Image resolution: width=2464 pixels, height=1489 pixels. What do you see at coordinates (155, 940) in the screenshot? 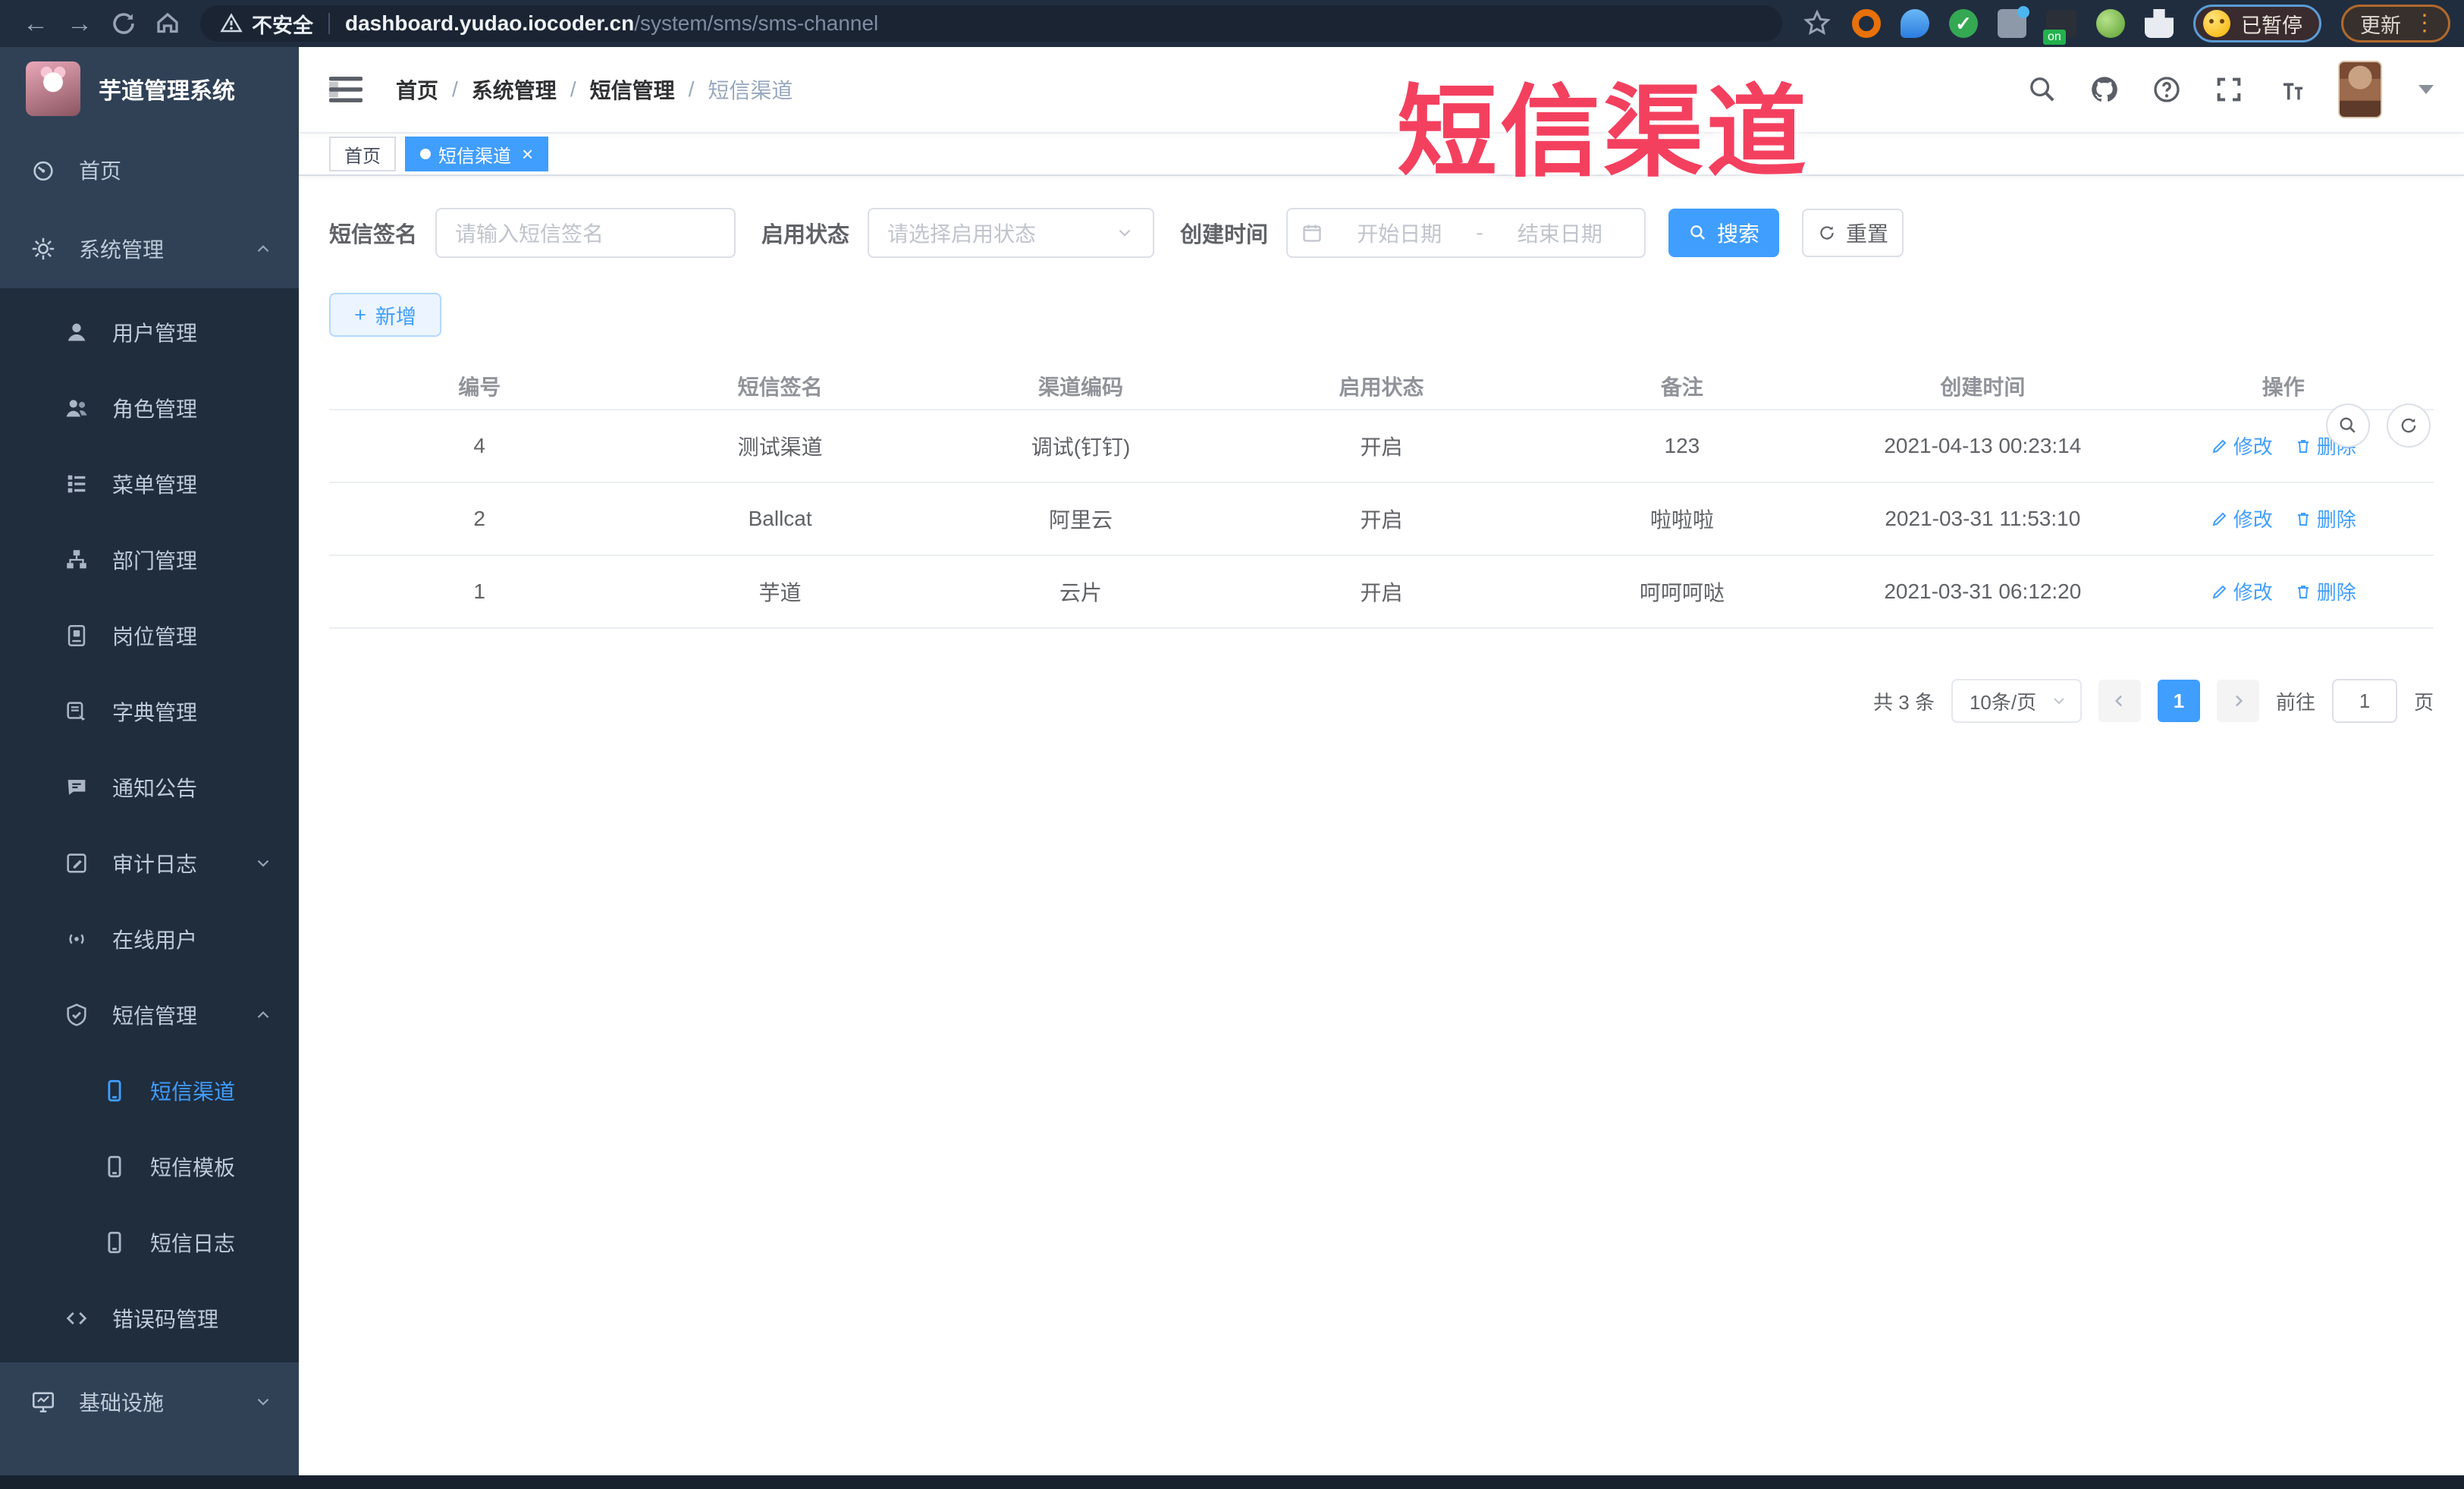
I see `sidebar-item-label: 在线用户` at bounding box center [155, 940].